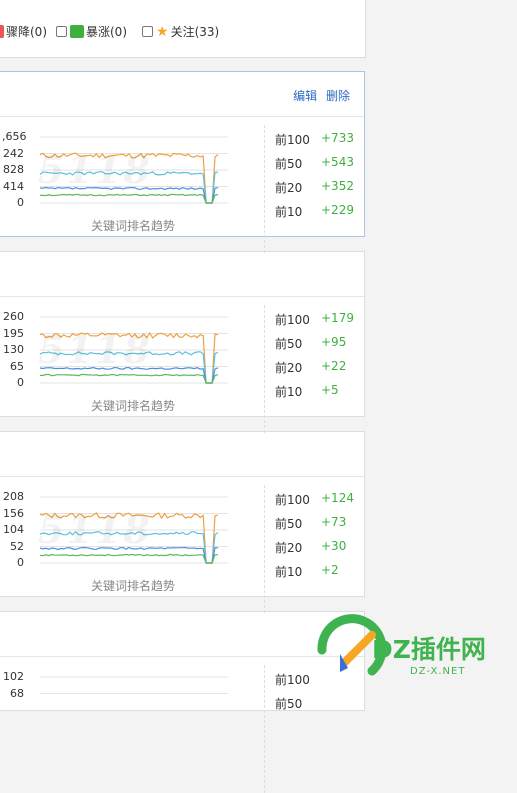 This screenshot has width=517, height=793. I want to click on rank-stat: 前20 +22, so click(310, 367).